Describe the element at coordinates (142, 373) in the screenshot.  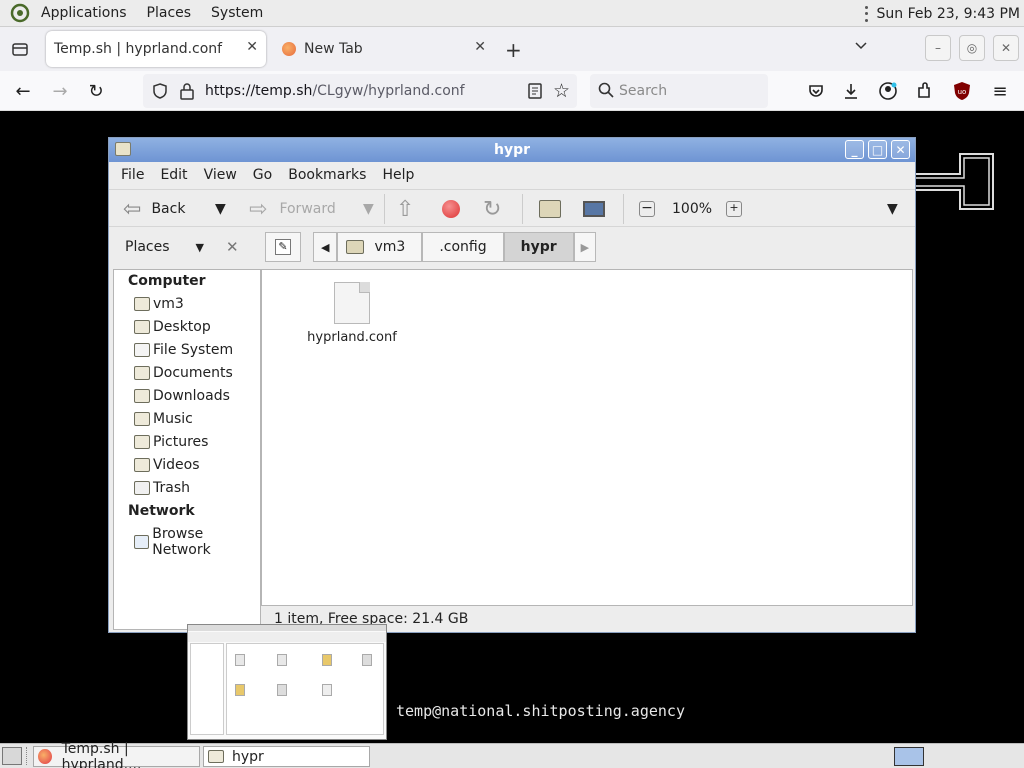
I see `documents-folder-icon` at that location.